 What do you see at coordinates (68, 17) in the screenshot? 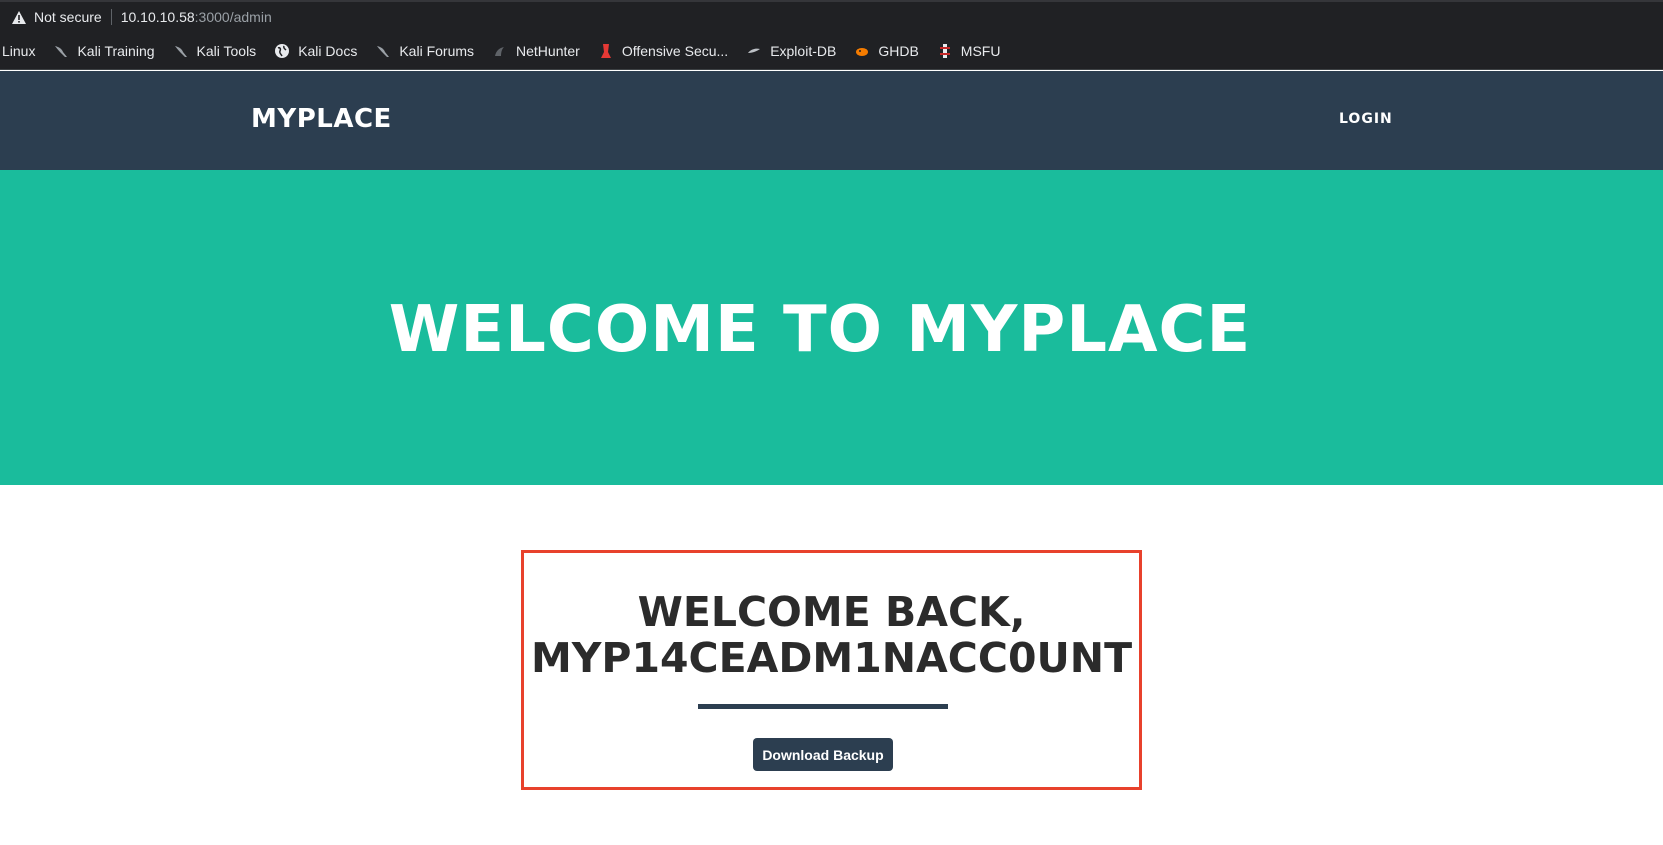
I see `security-label: Not secure` at bounding box center [68, 17].